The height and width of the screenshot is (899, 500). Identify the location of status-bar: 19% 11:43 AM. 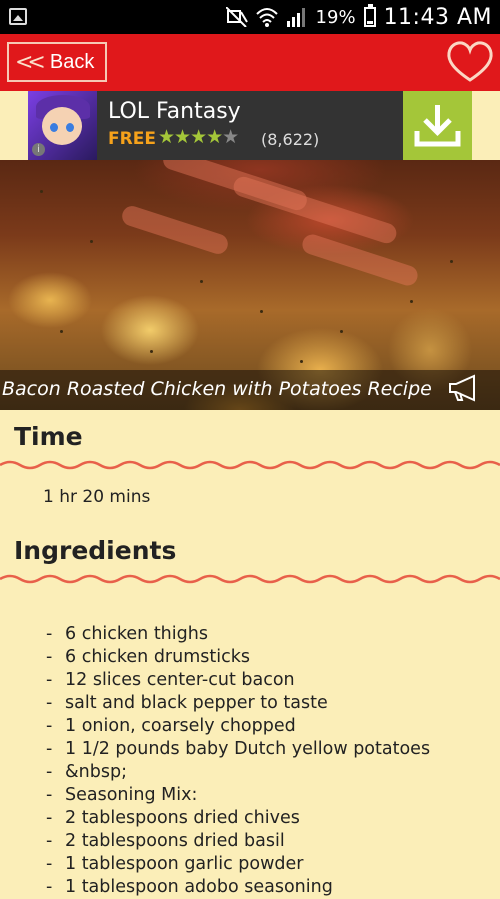
(250, 17).